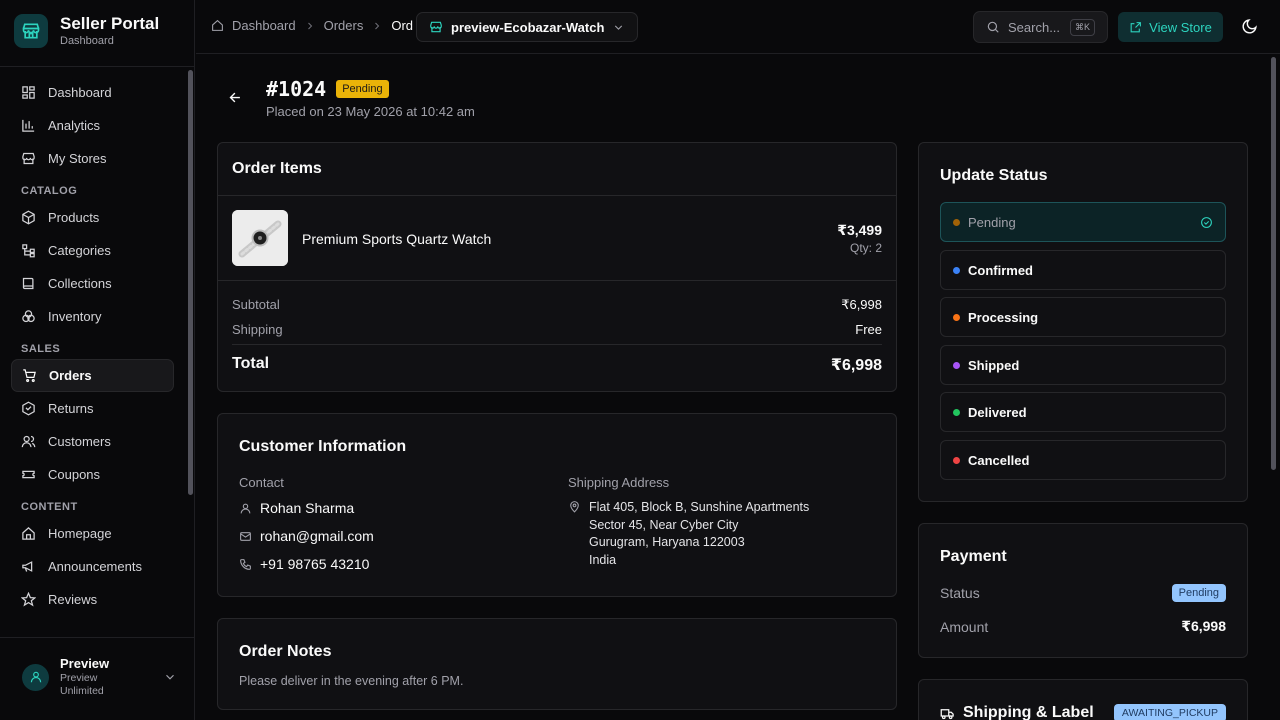 Image resolution: width=1280 pixels, height=720 pixels. What do you see at coordinates (1028, 712) in the screenshot?
I see `card-title: Shipping & Label` at bounding box center [1028, 712].